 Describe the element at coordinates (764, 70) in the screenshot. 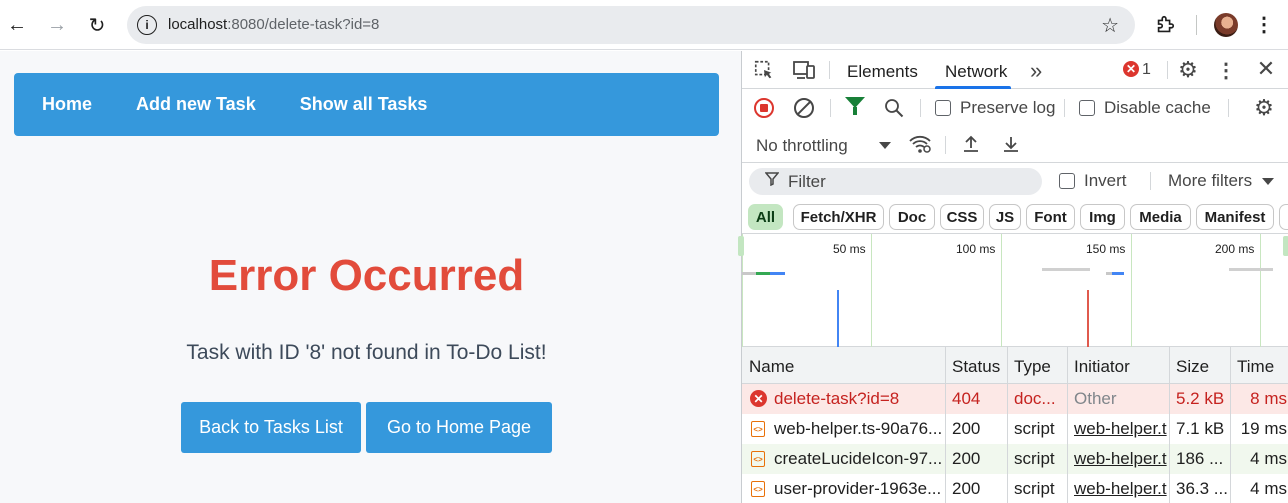

I see `inspect-element-icon` at that location.